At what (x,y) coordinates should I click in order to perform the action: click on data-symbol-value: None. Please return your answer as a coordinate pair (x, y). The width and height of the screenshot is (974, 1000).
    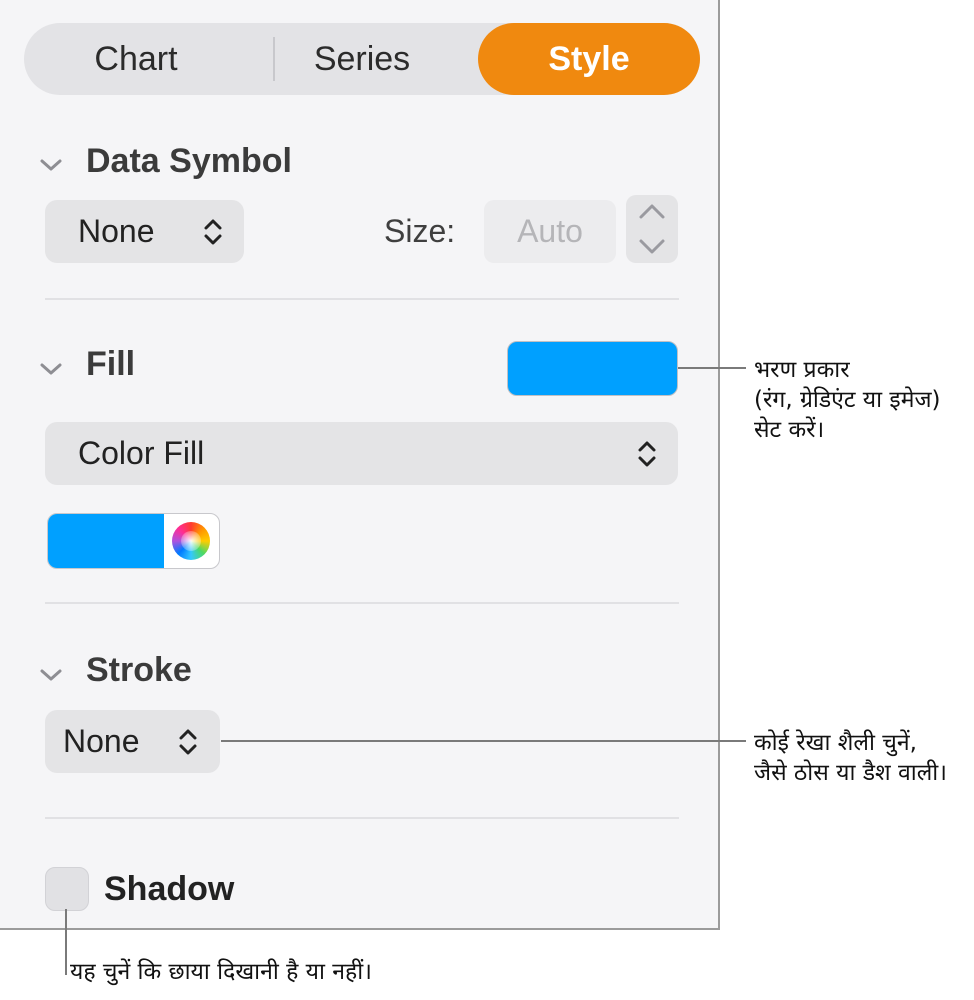
    Looking at the image, I should click on (116, 231).